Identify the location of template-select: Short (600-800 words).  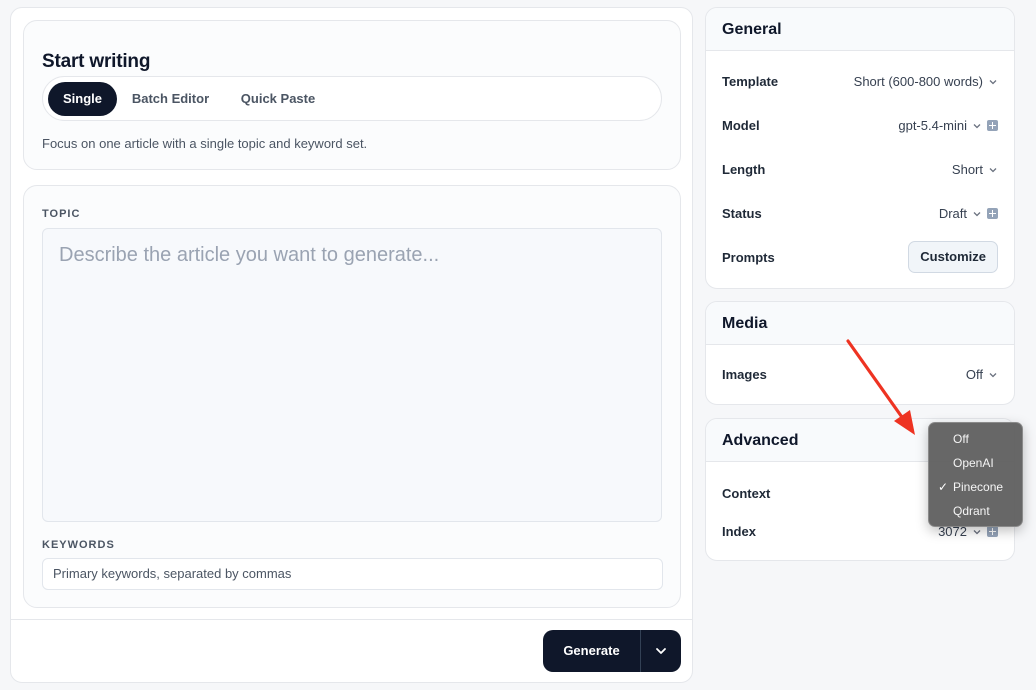
(926, 81).